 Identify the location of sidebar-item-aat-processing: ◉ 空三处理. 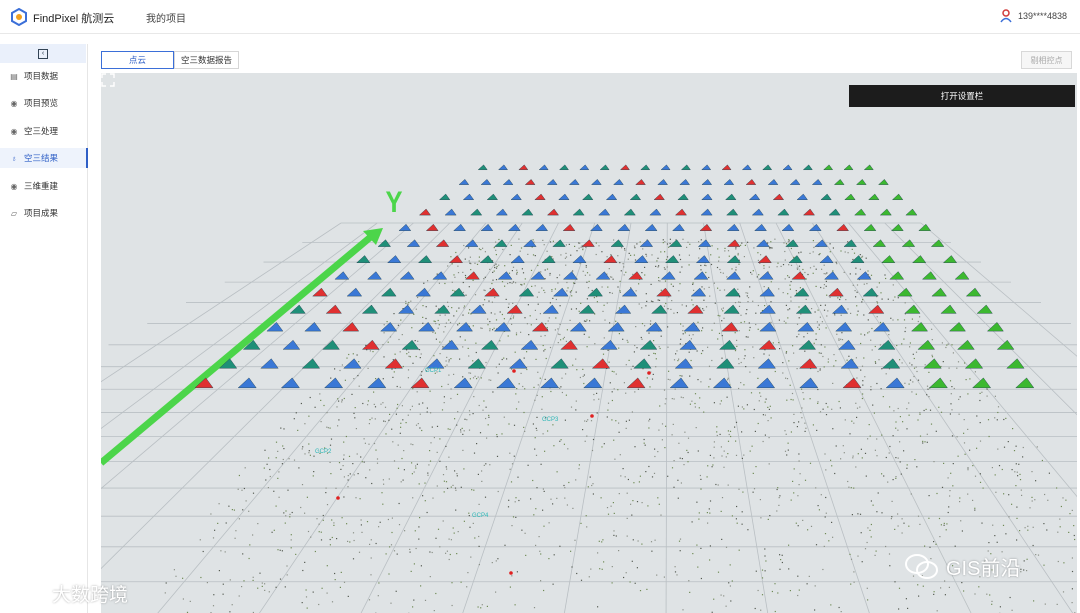
(44, 131).